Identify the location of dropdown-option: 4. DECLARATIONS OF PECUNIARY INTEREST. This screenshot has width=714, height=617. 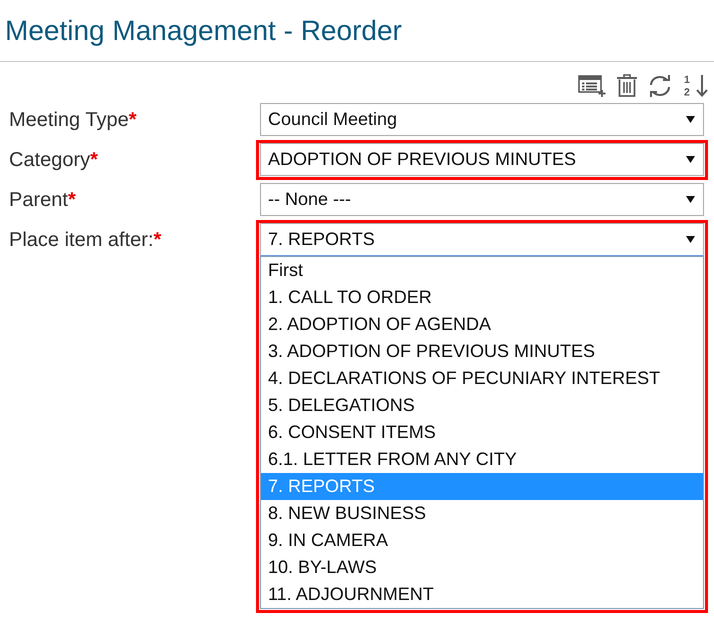
(482, 378).